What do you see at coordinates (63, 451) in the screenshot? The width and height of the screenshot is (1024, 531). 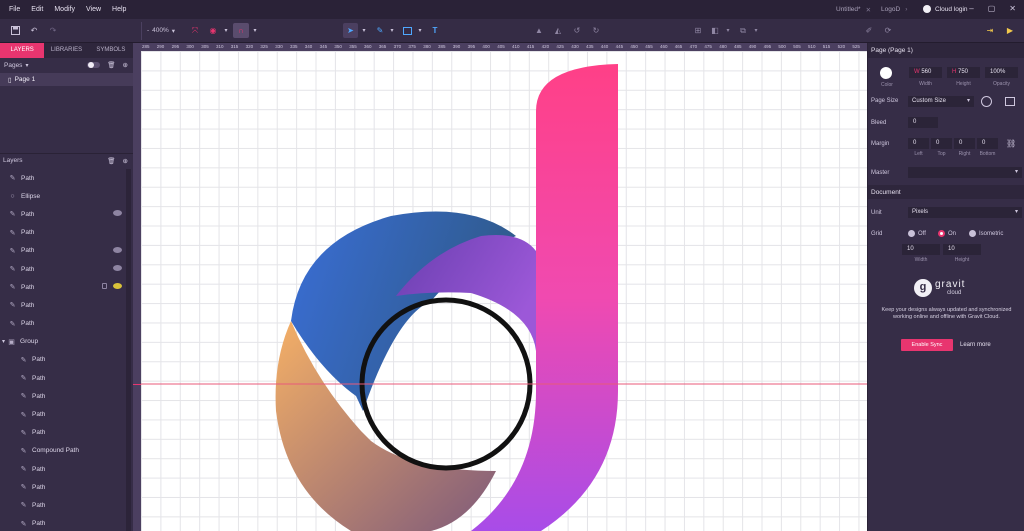 I see `layer-row: ✎ Compound Path` at bounding box center [63, 451].